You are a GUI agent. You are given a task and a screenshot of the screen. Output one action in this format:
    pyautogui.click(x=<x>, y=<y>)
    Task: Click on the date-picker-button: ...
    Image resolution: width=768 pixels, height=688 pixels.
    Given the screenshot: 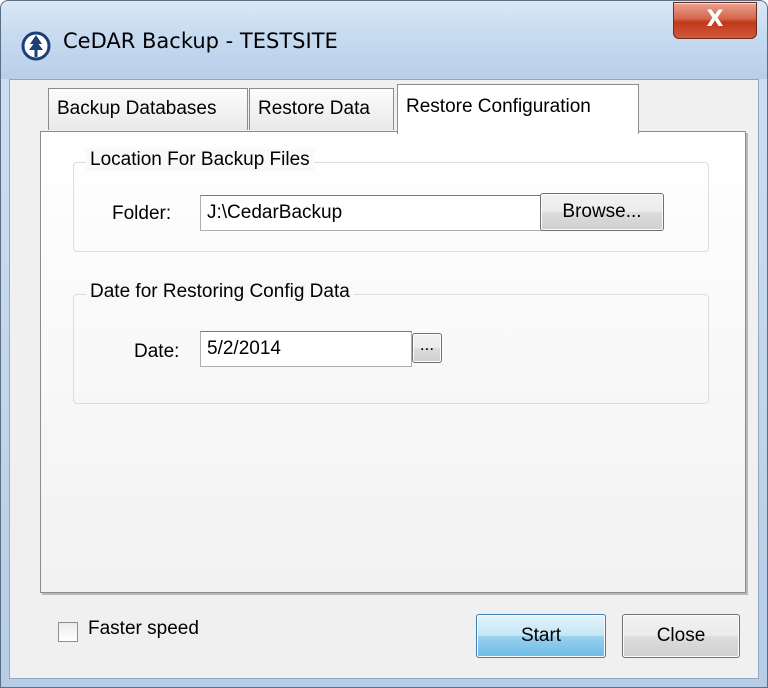 What is the action you would take?
    pyautogui.click(x=427, y=348)
    